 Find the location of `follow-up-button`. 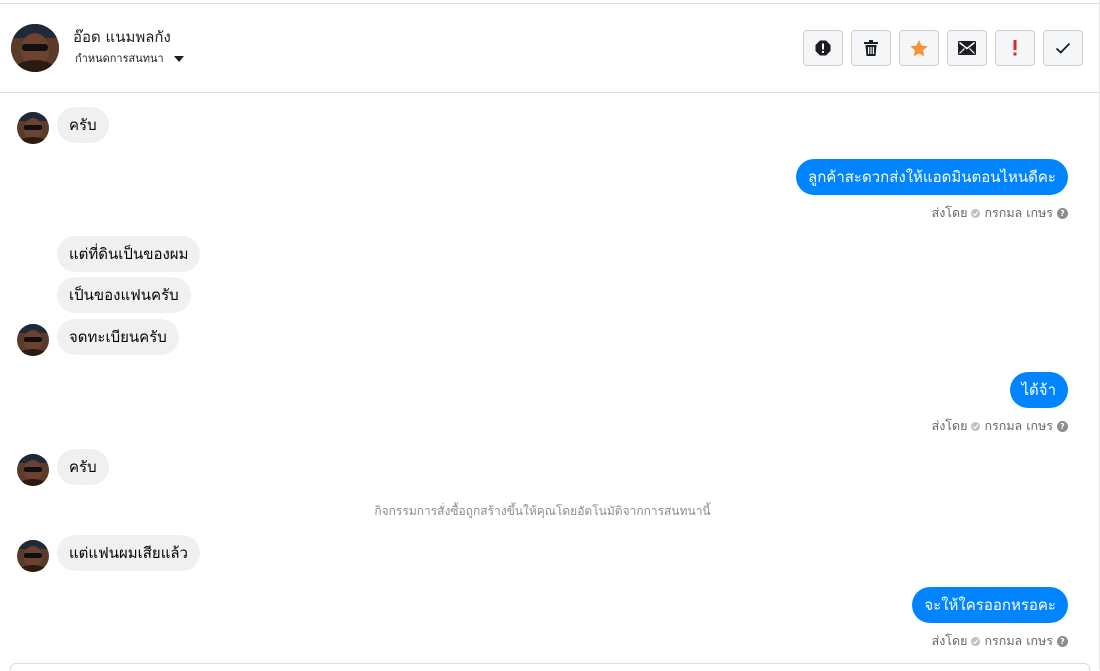

follow-up-button is located at coordinates (1015, 48).